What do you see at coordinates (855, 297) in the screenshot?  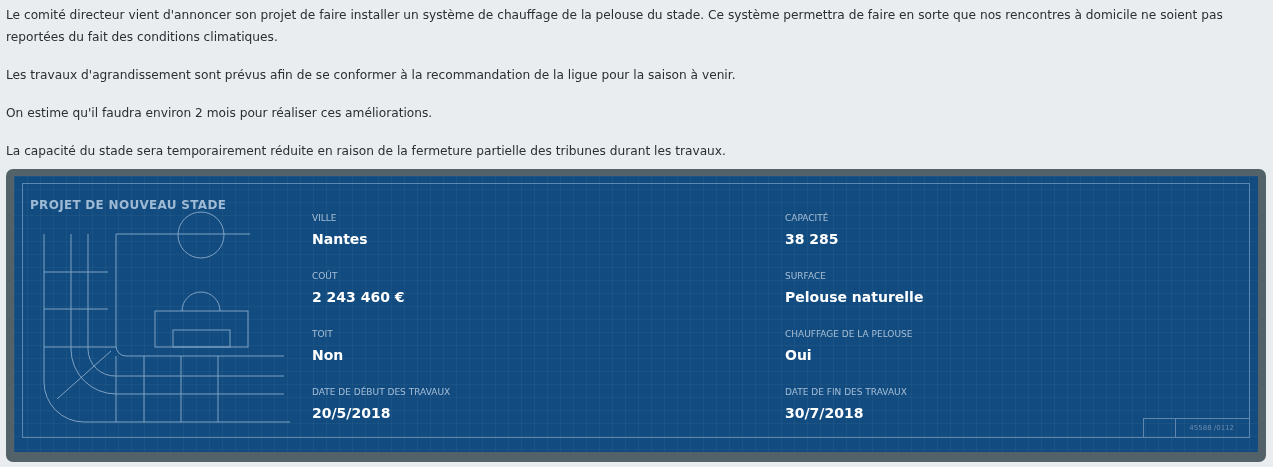 I see `field-value: Pelouse naturelle` at bounding box center [855, 297].